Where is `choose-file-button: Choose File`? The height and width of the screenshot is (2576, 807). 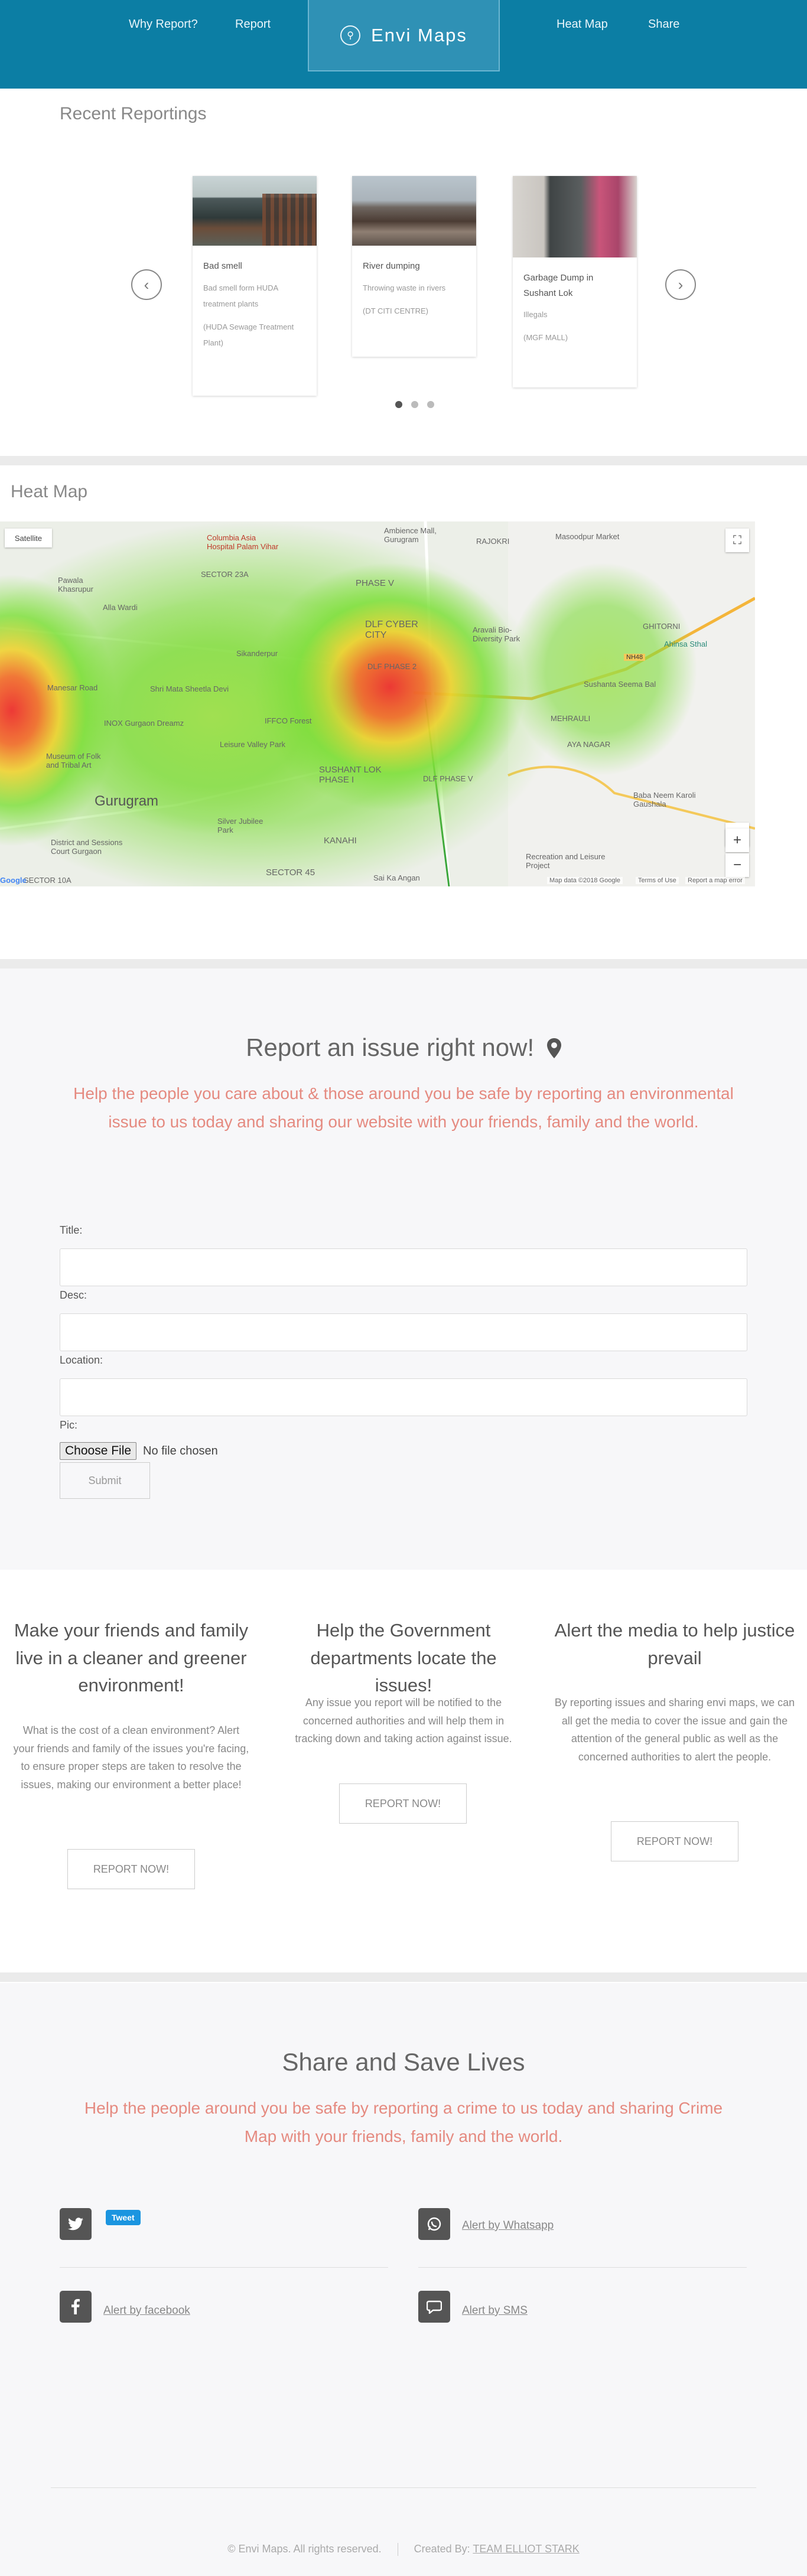 choose-file-button: Choose File is located at coordinates (98, 1451).